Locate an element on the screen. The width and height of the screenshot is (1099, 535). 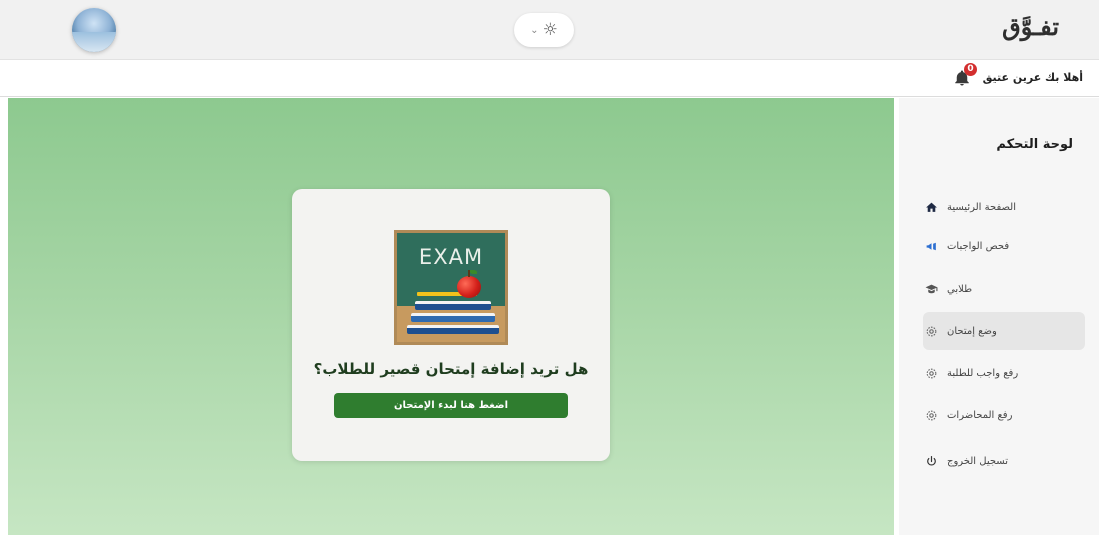
sidebar-item-label: طلابي is located at coordinates (960, 289).